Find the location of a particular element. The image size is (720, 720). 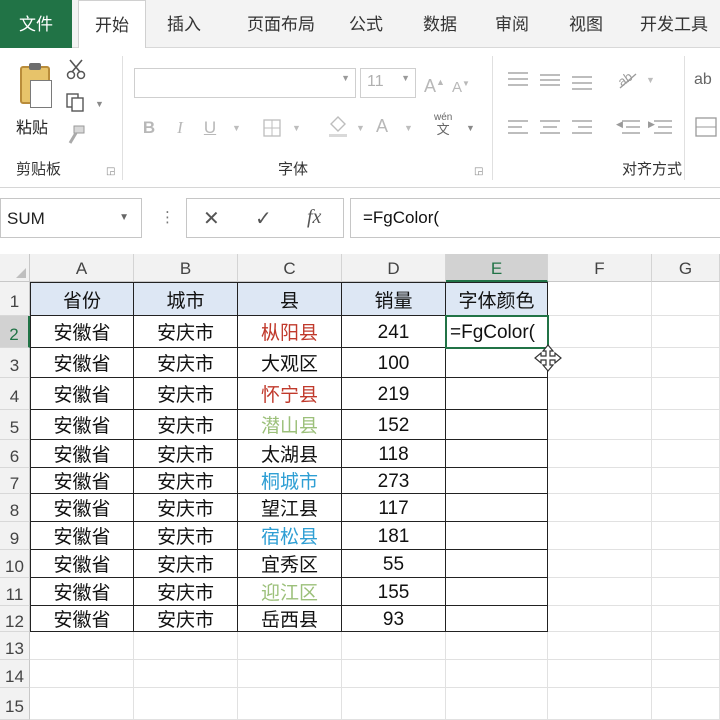

phonetic-guide-icon: wén 文 is located at coordinates (443, 125).